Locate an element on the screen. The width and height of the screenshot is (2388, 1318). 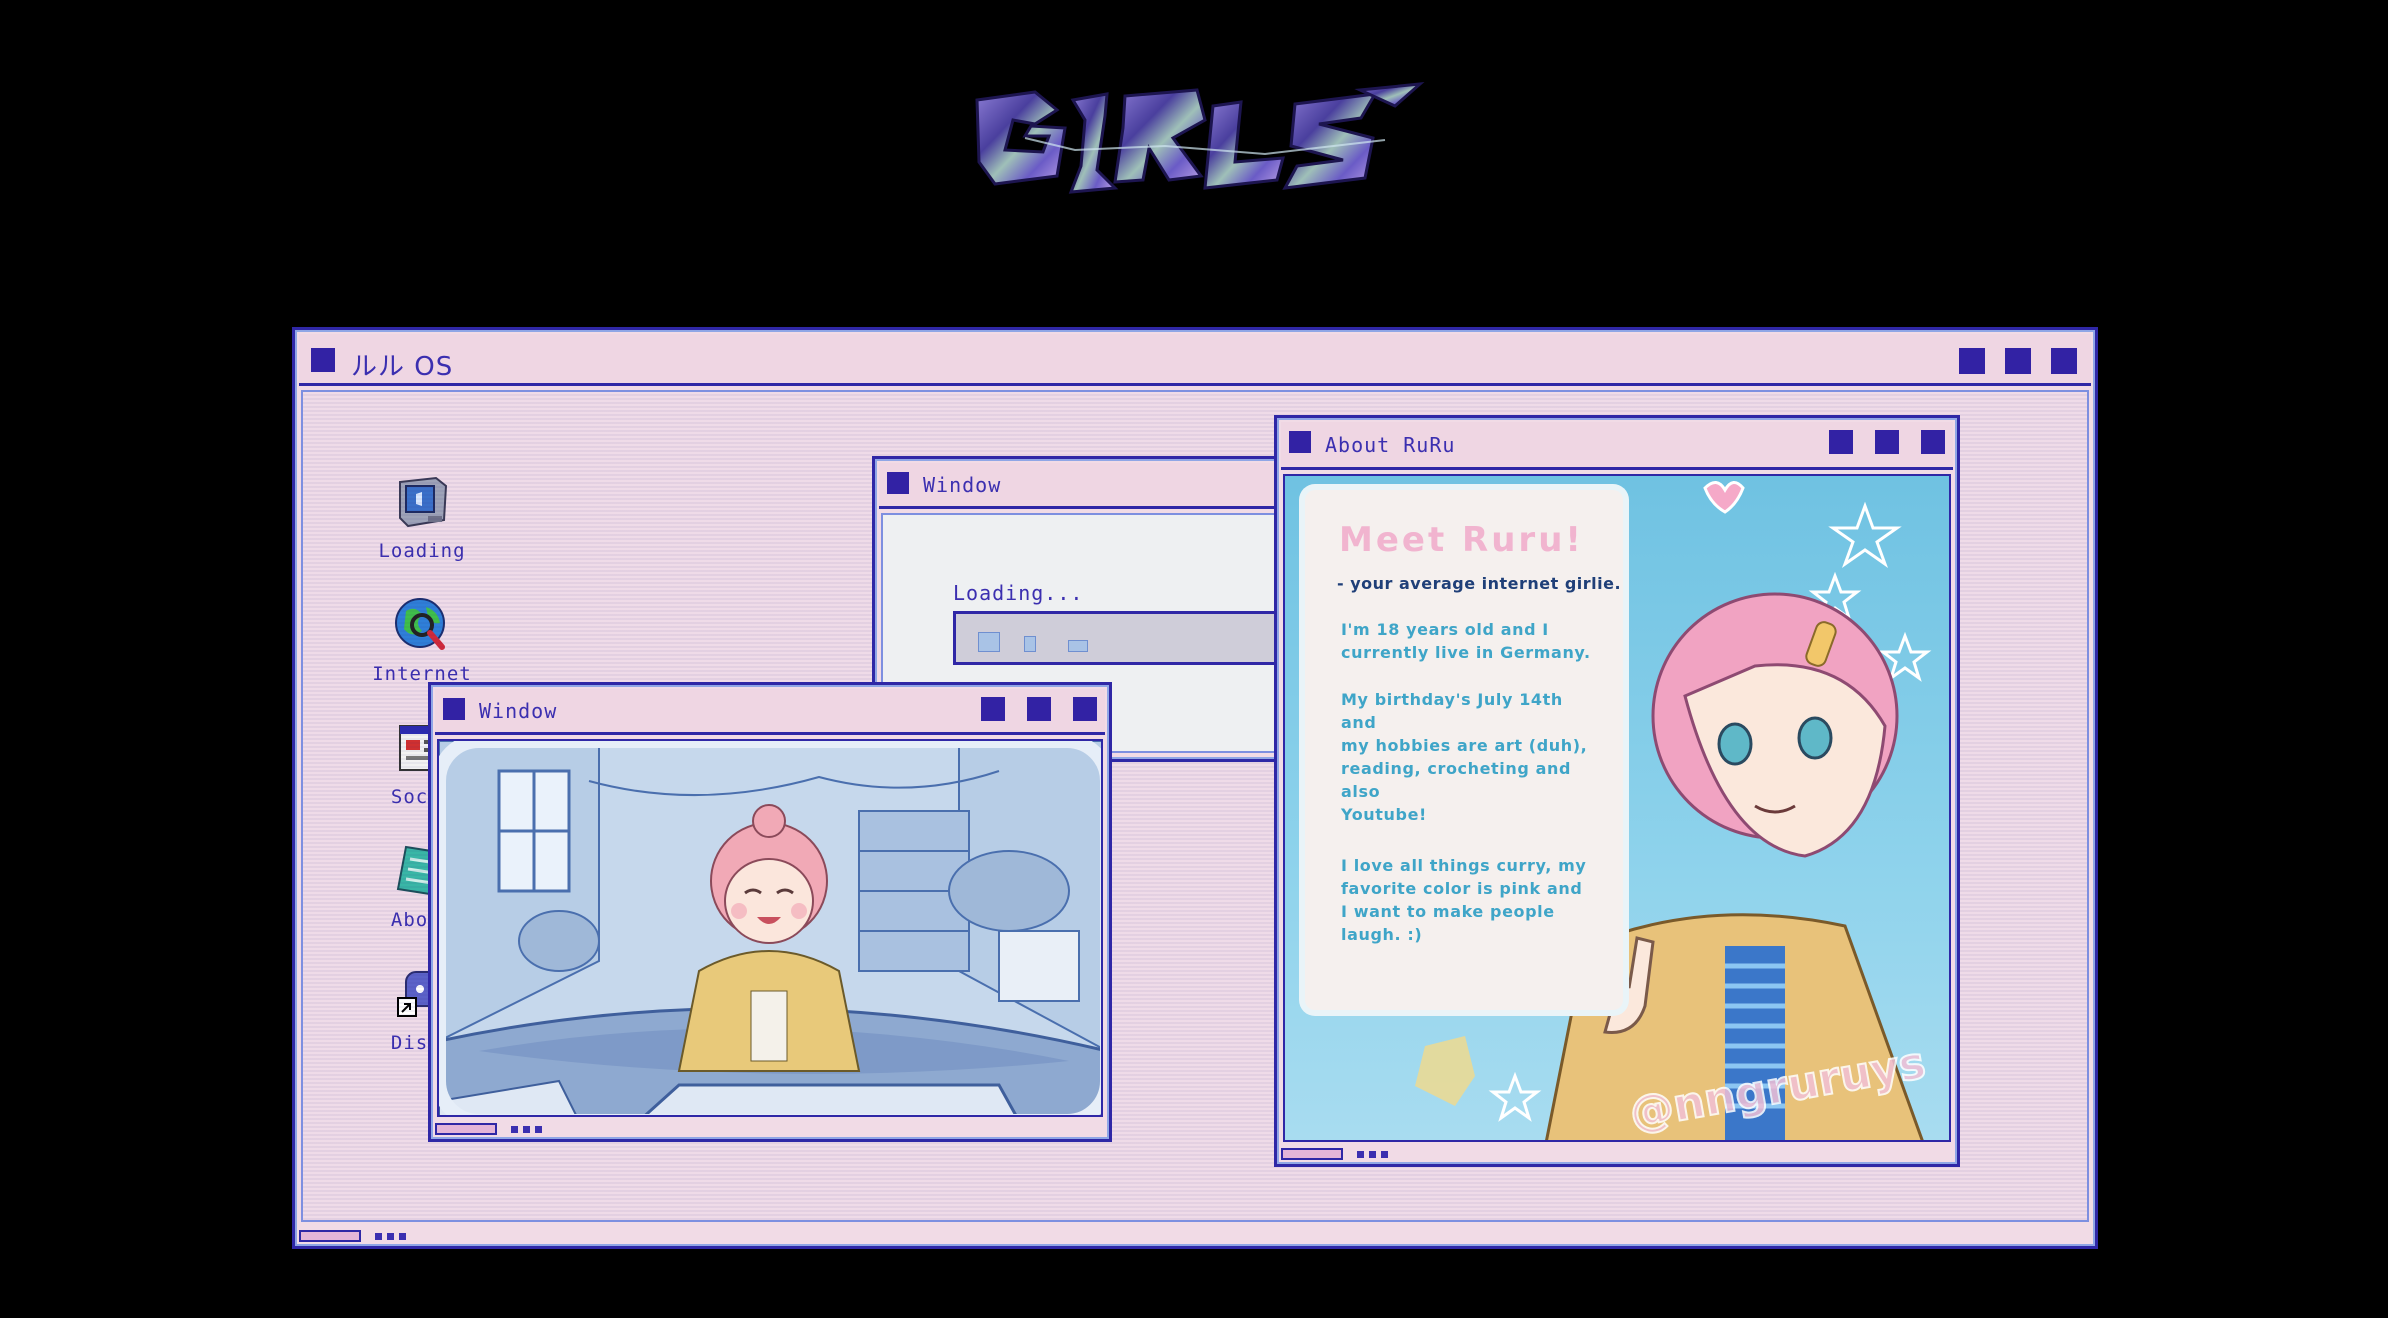
desktop-icon-label: Loading is located at coordinates (422, 551).